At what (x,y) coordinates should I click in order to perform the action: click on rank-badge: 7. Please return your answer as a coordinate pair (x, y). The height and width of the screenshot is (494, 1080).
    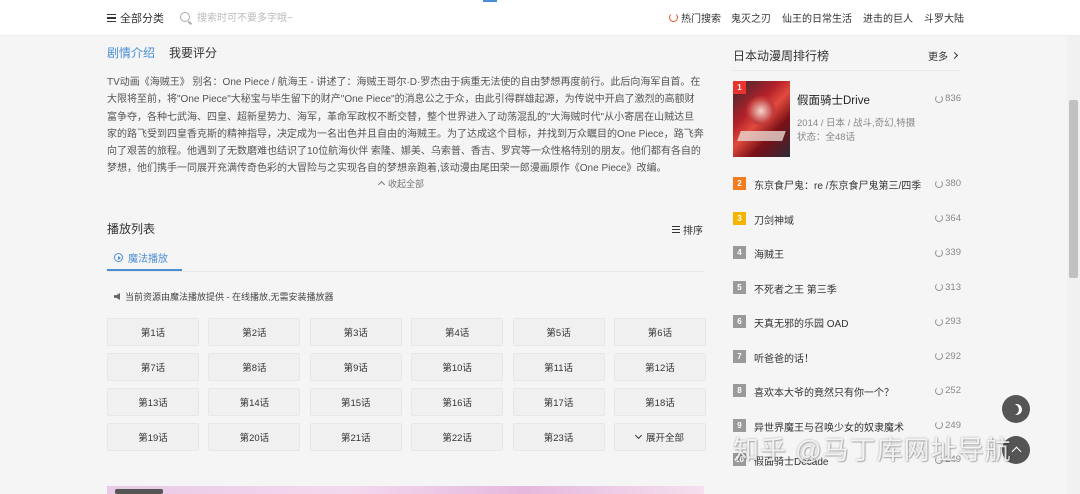
    Looking at the image, I should click on (739, 356).